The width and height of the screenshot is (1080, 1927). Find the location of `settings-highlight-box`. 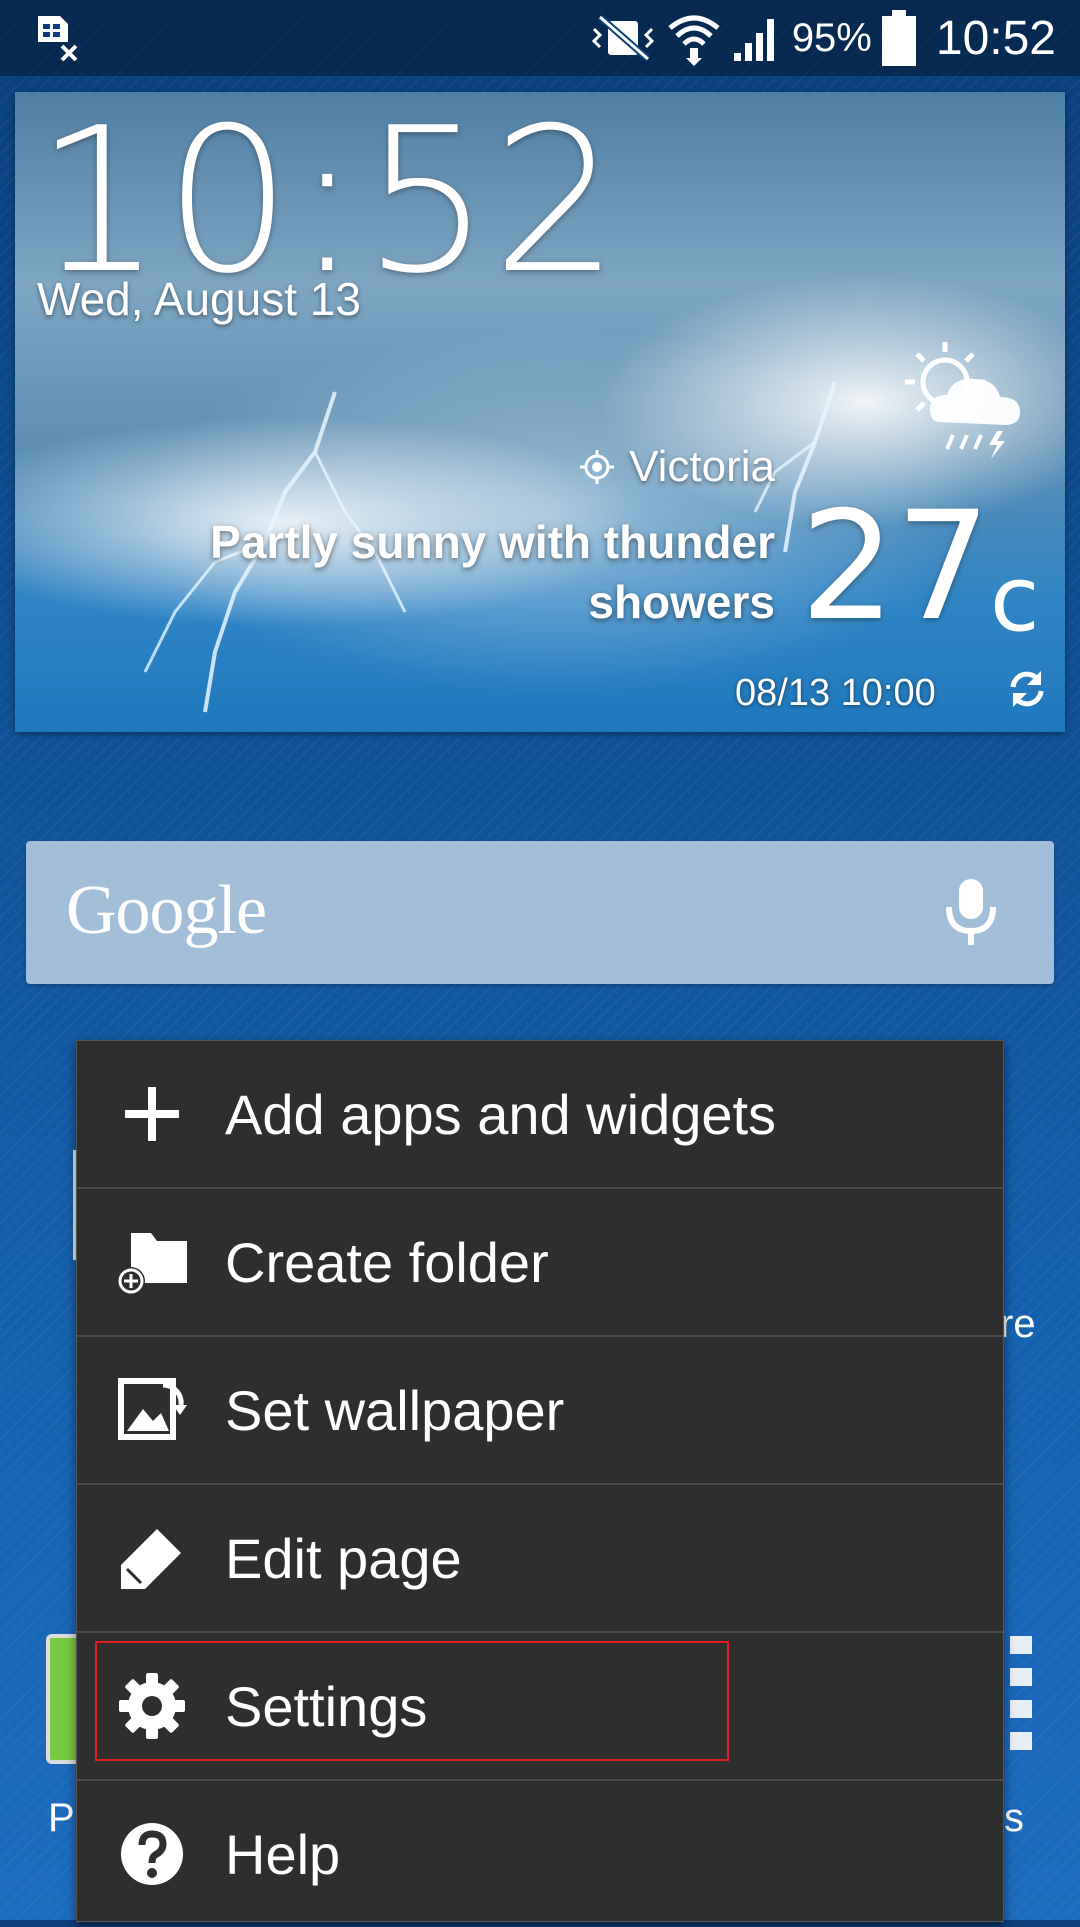

settings-highlight-box is located at coordinates (412, 1701).